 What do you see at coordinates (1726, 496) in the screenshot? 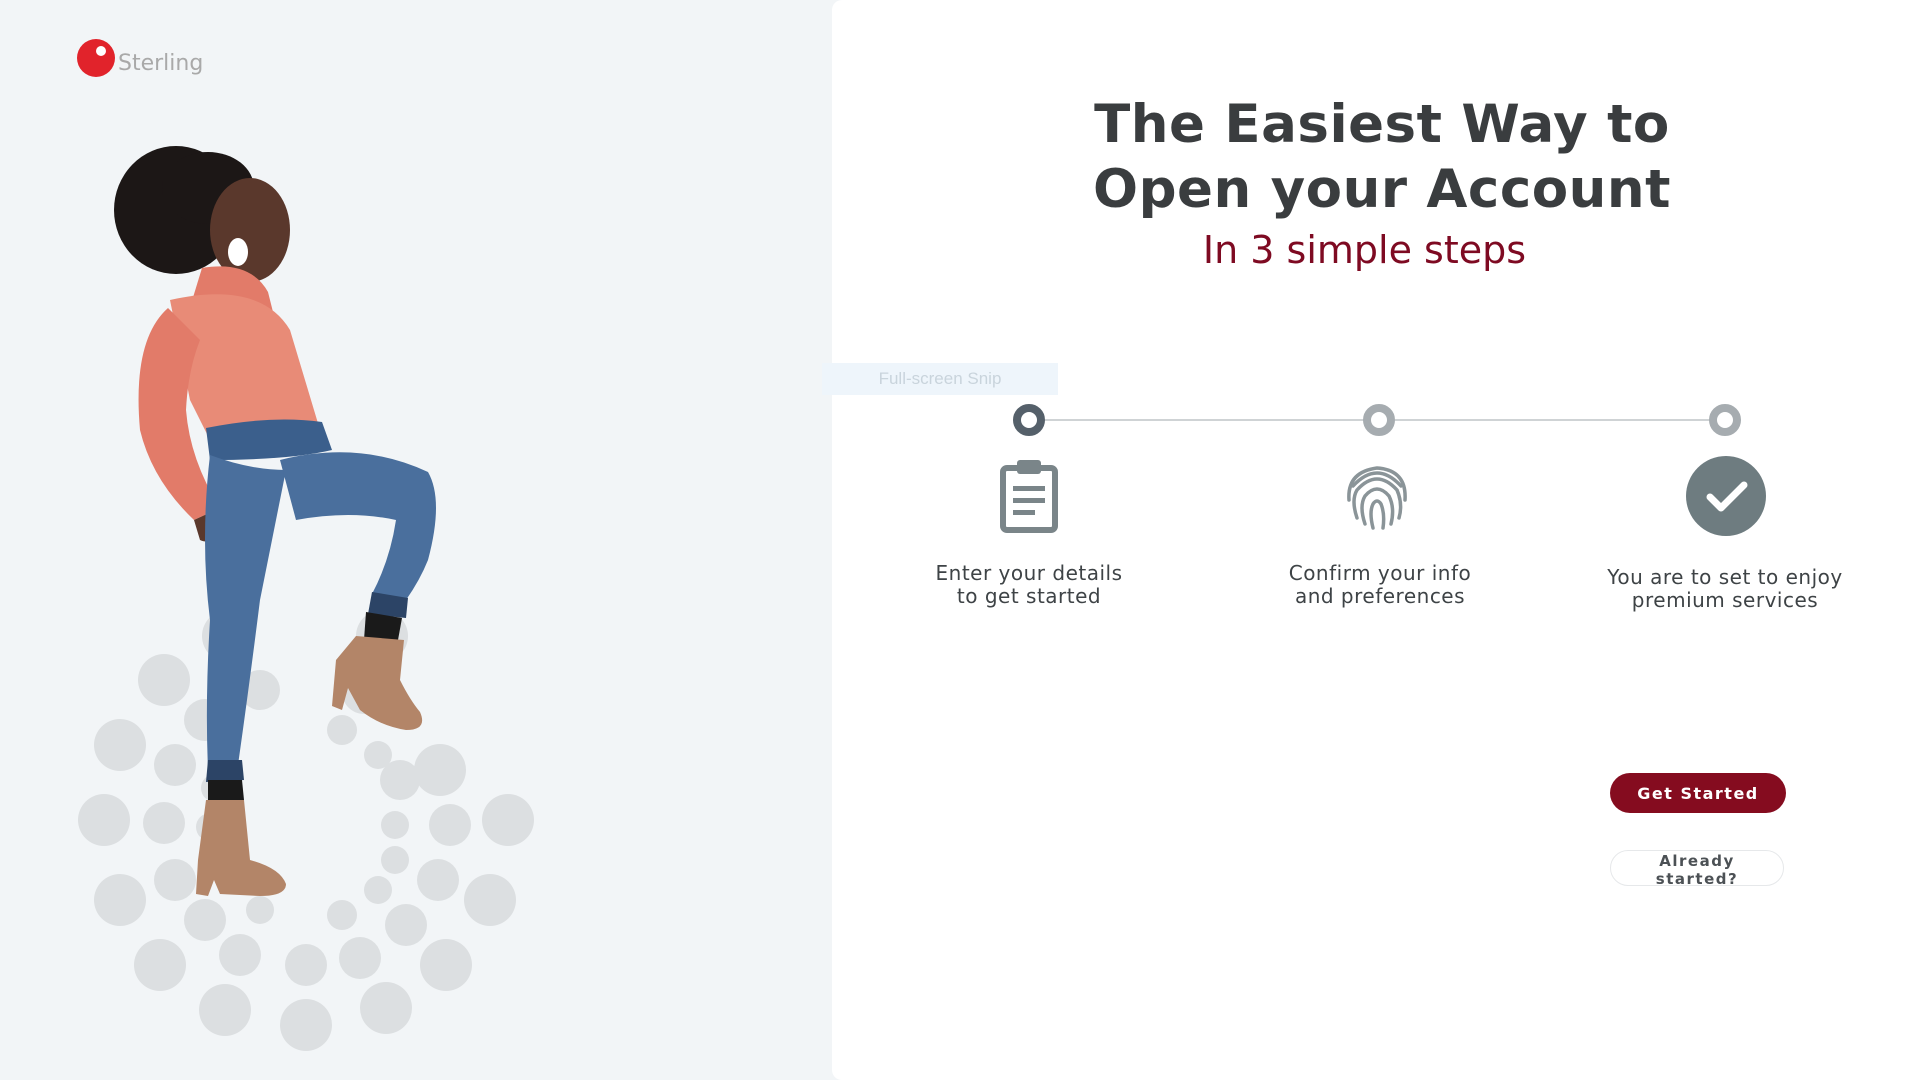
I see `check-circle-icon` at bounding box center [1726, 496].